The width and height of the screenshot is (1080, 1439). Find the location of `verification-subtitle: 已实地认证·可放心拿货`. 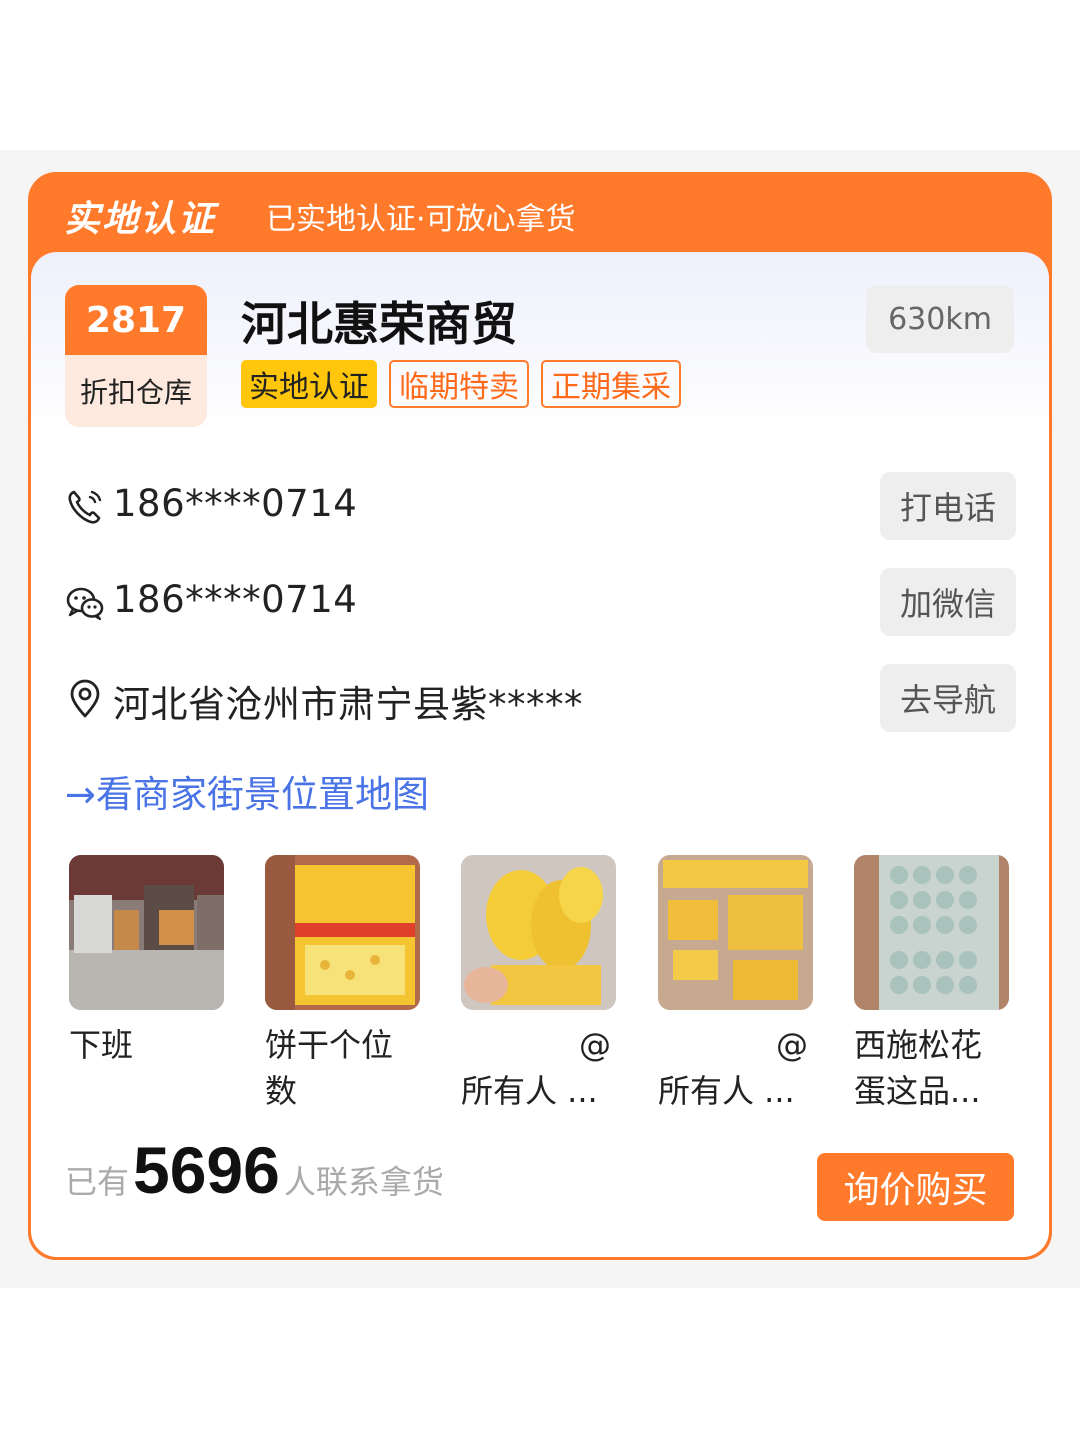

verification-subtitle: 已实地认证·可放心拿货 is located at coordinates (421, 219).